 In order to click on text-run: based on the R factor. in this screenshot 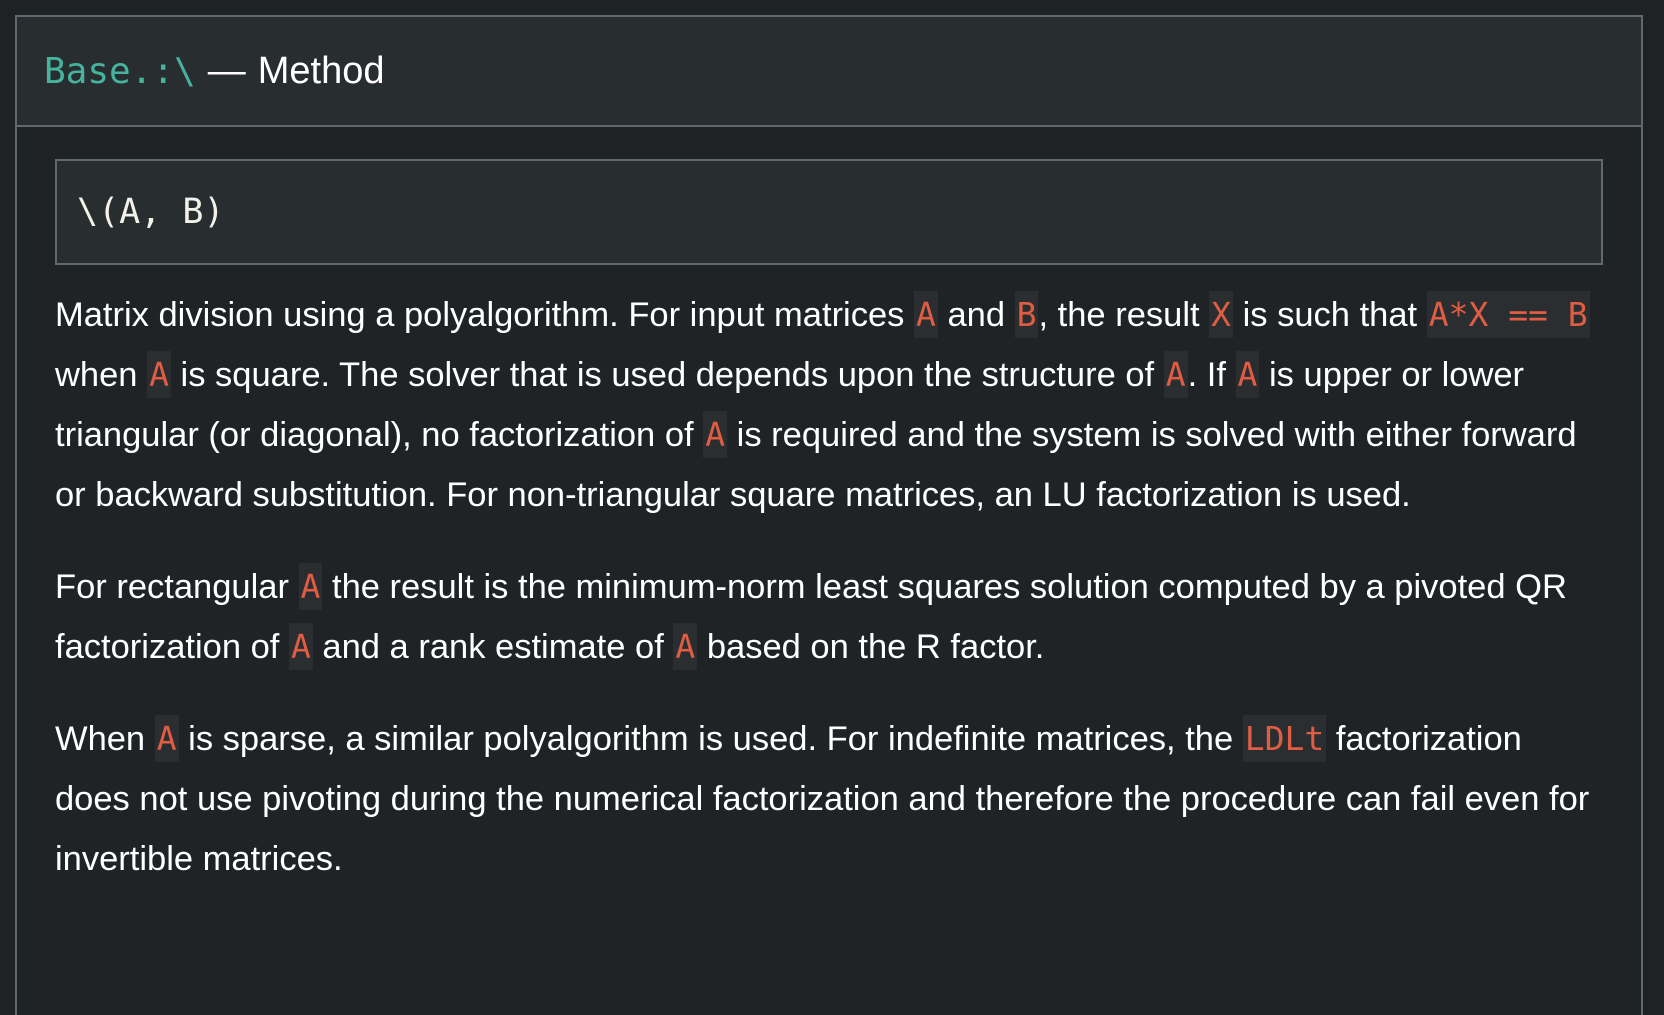, I will do `click(871, 647)`.